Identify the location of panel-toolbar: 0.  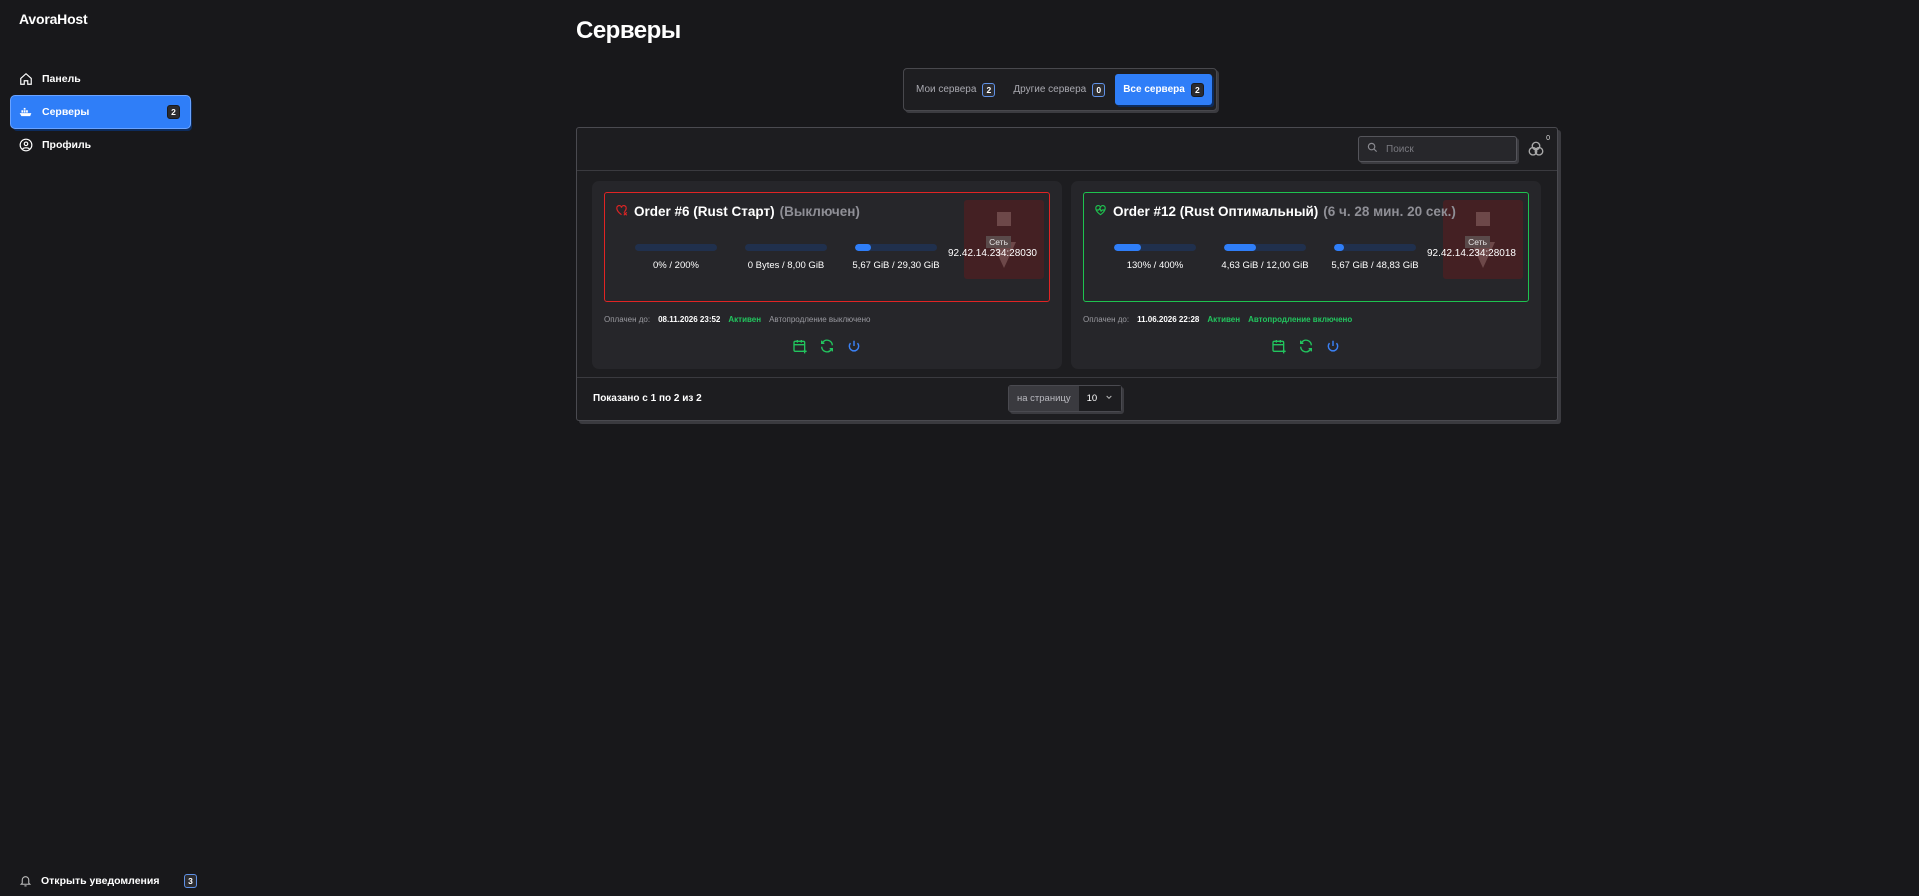
(1067, 149).